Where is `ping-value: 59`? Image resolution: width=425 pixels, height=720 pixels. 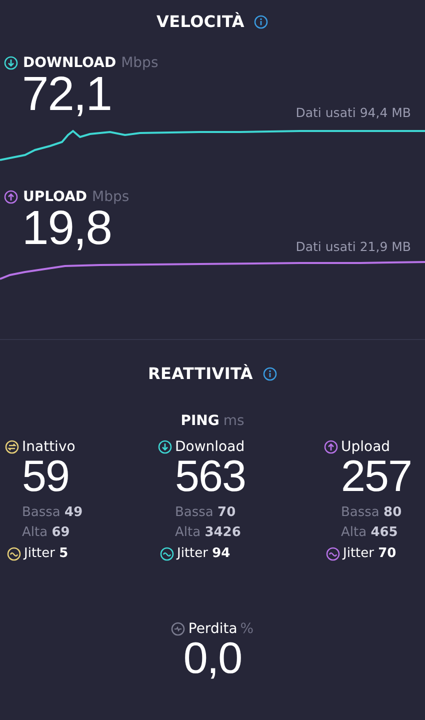
ping-value: 59 is located at coordinates (45, 477).